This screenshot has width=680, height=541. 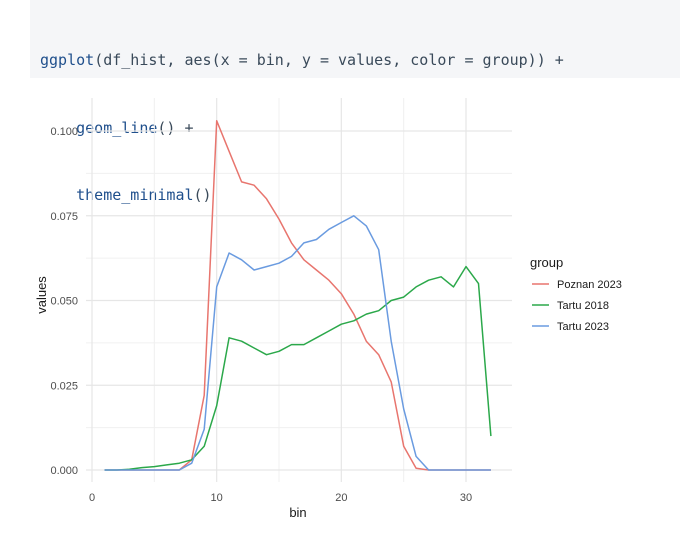 I want to click on y-tick-label: 0.025, so click(x=64, y=386).